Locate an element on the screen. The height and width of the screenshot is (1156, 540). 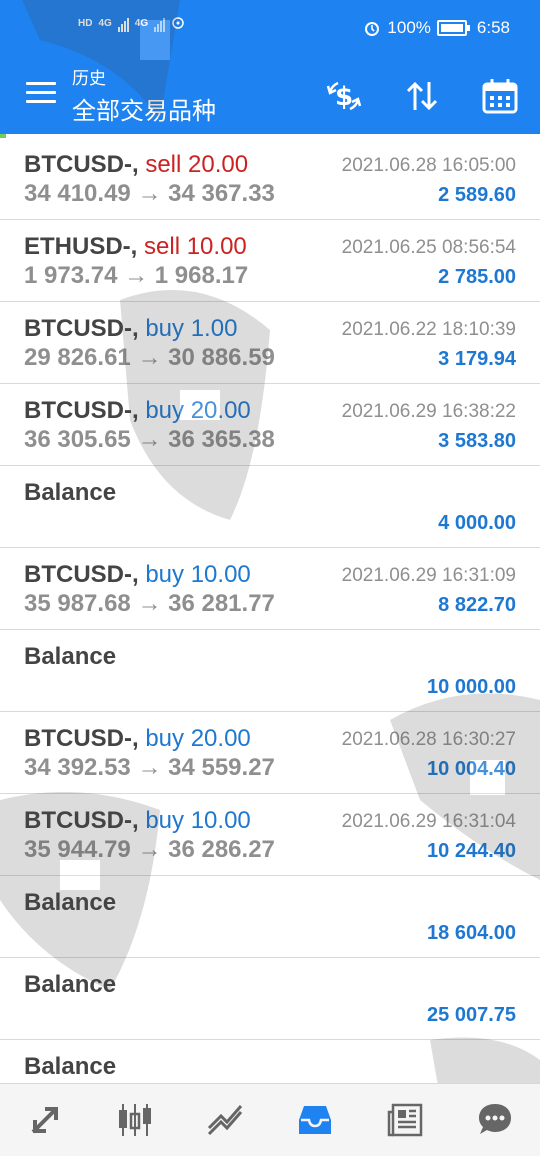
trade-time: 2021.06.25 08:56:54 is located at coordinates (428, 247).